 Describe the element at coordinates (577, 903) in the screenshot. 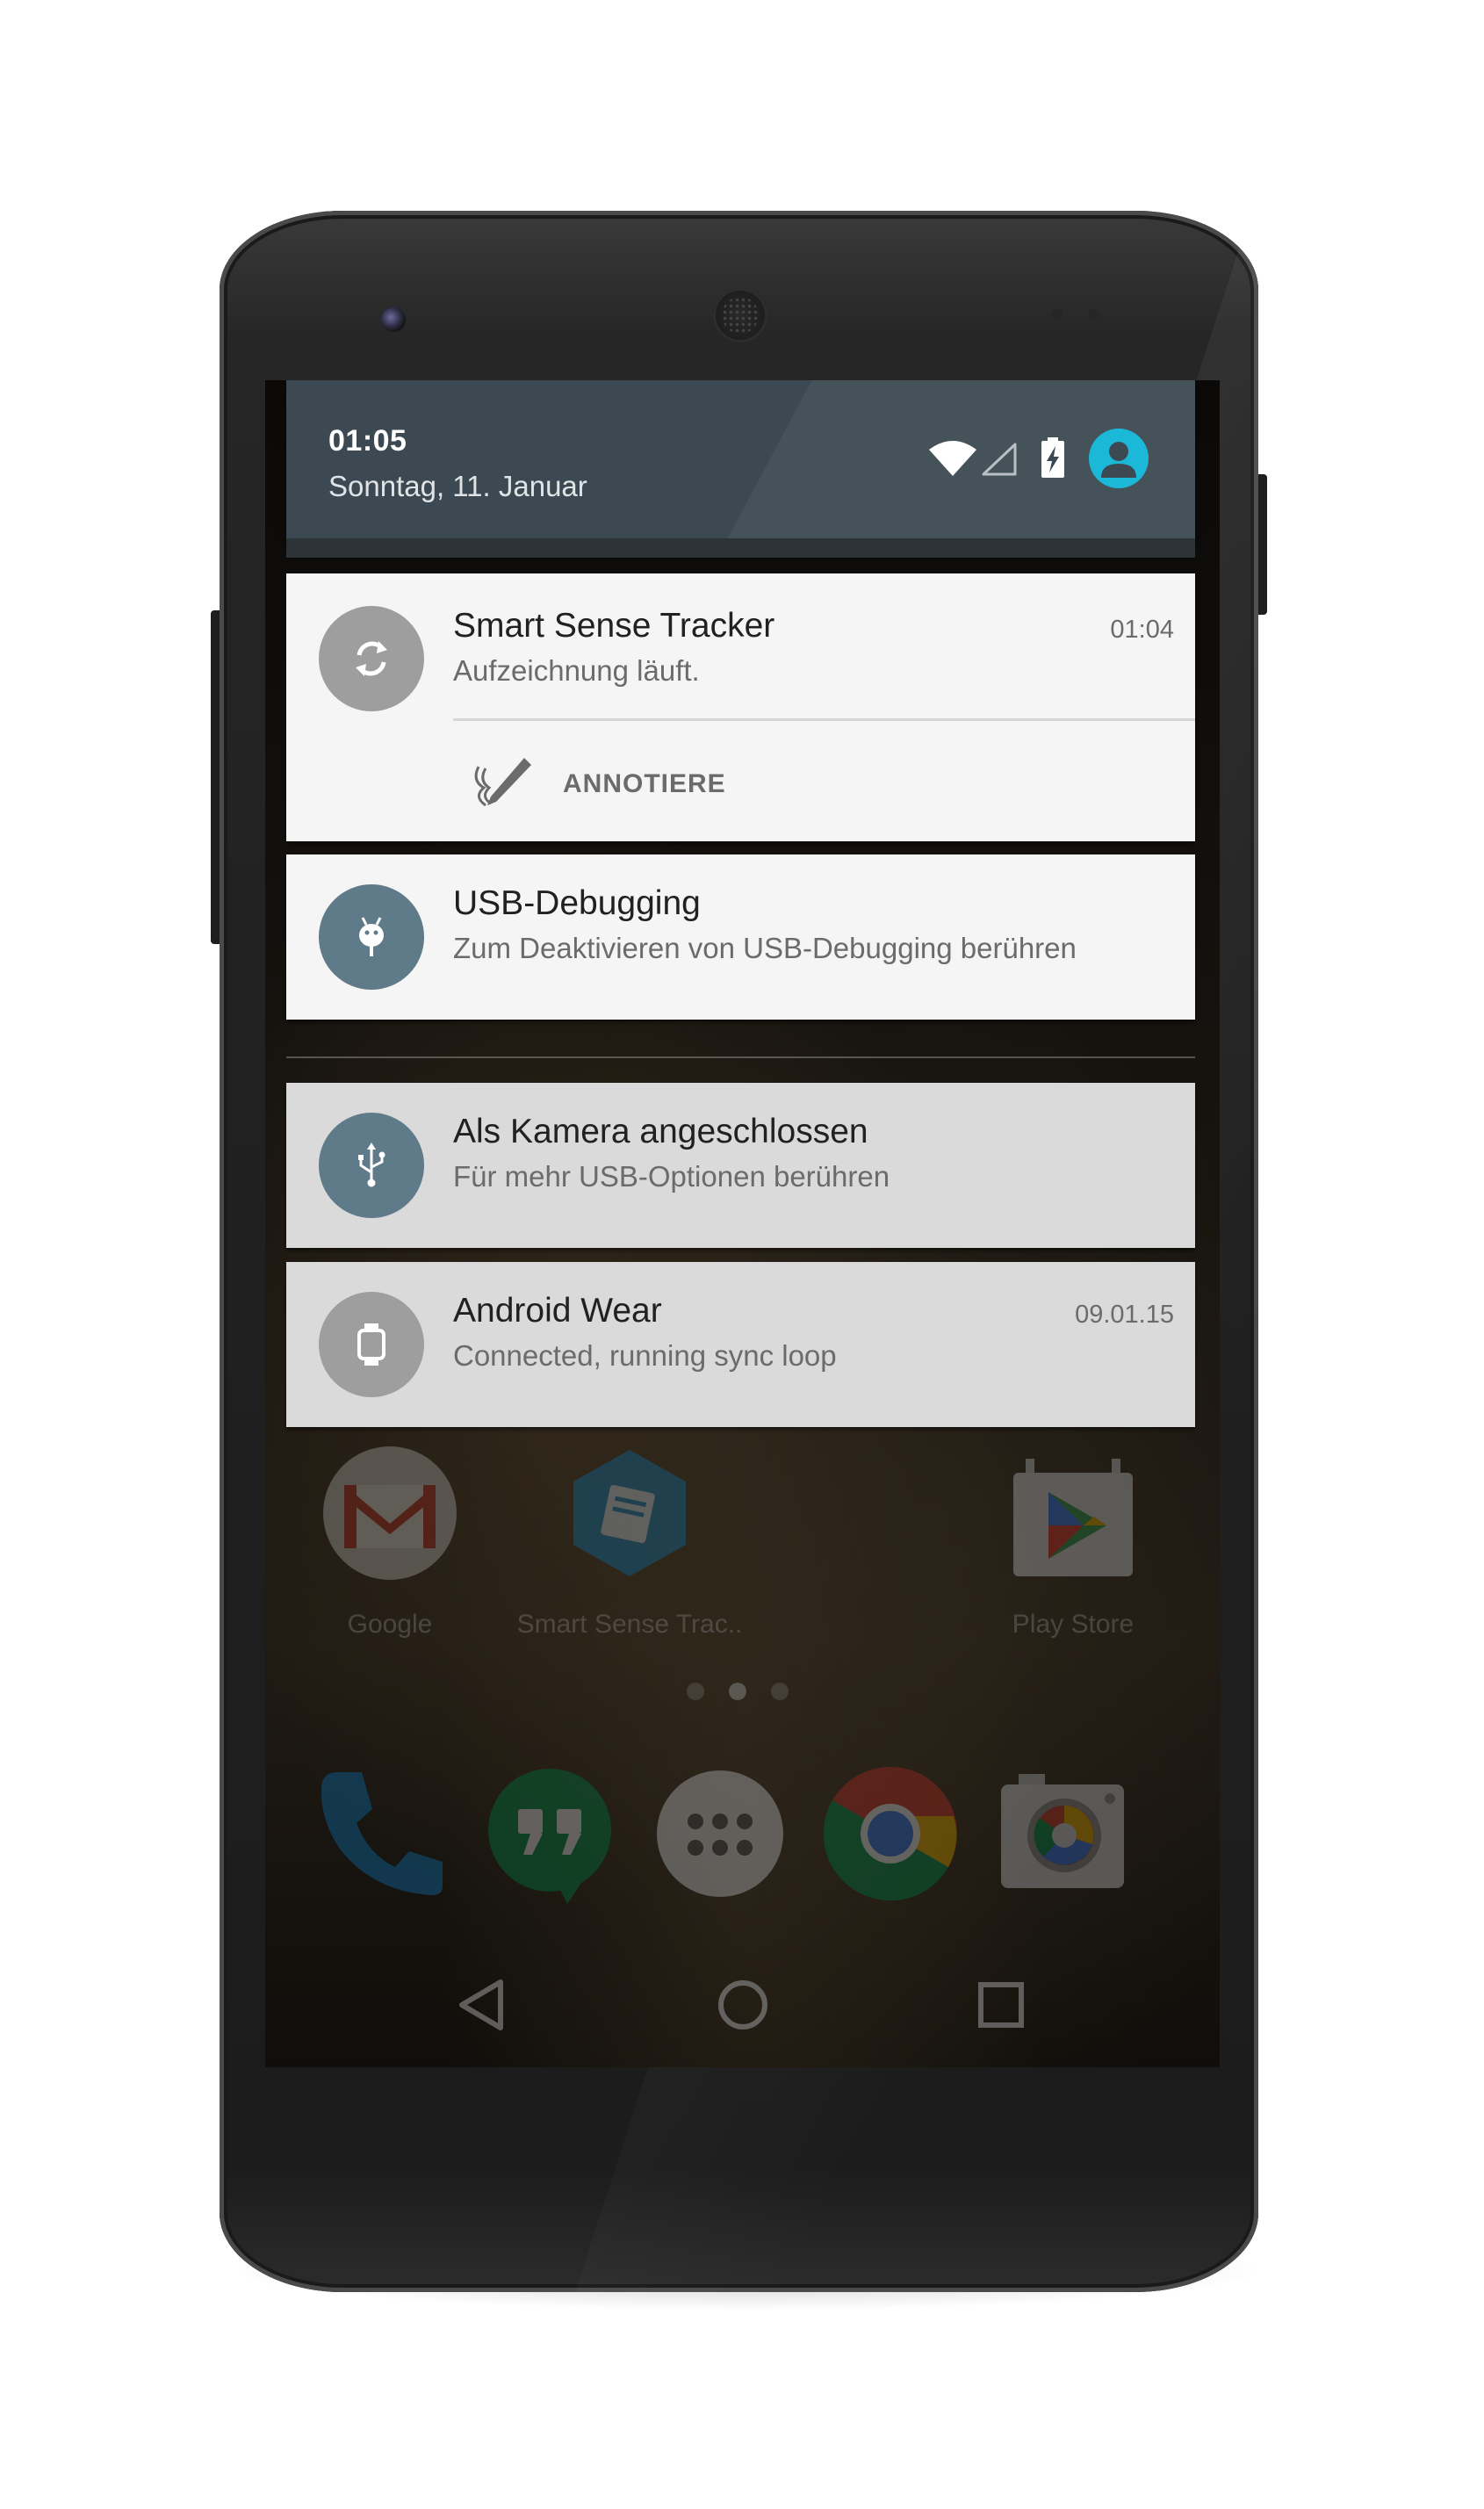

I see `notification-title: USB-Debugging` at that location.